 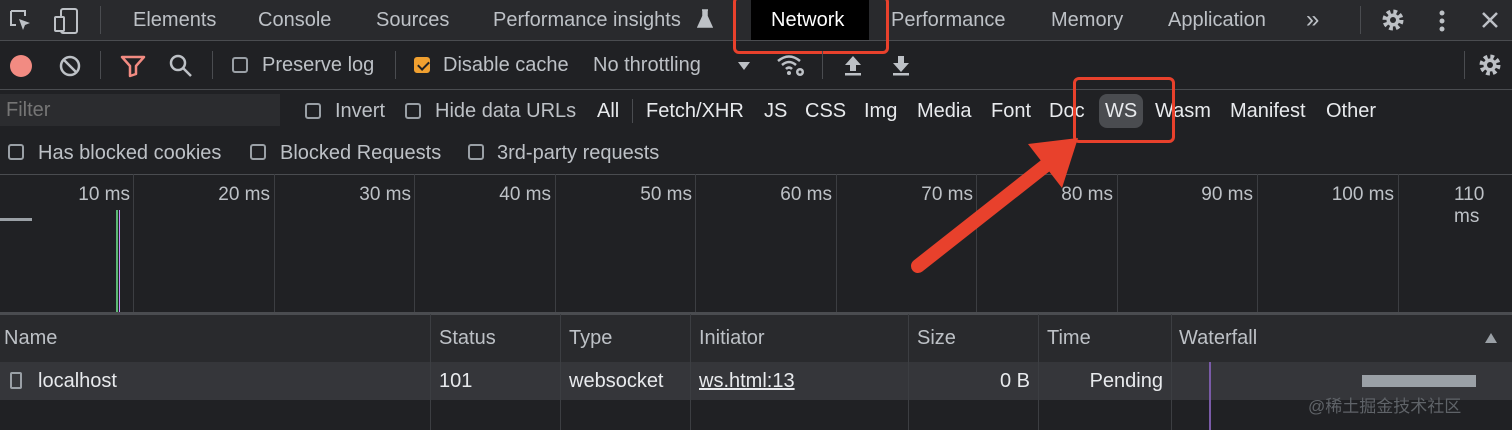 What do you see at coordinates (318, 65) in the screenshot?
I see `preserve-log-label: Preserve log` at bounding box center [318, 65].